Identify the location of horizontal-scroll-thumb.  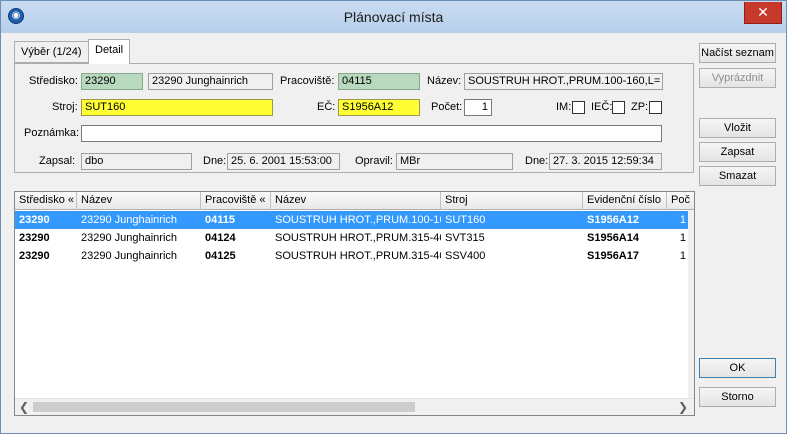
(224, 407).